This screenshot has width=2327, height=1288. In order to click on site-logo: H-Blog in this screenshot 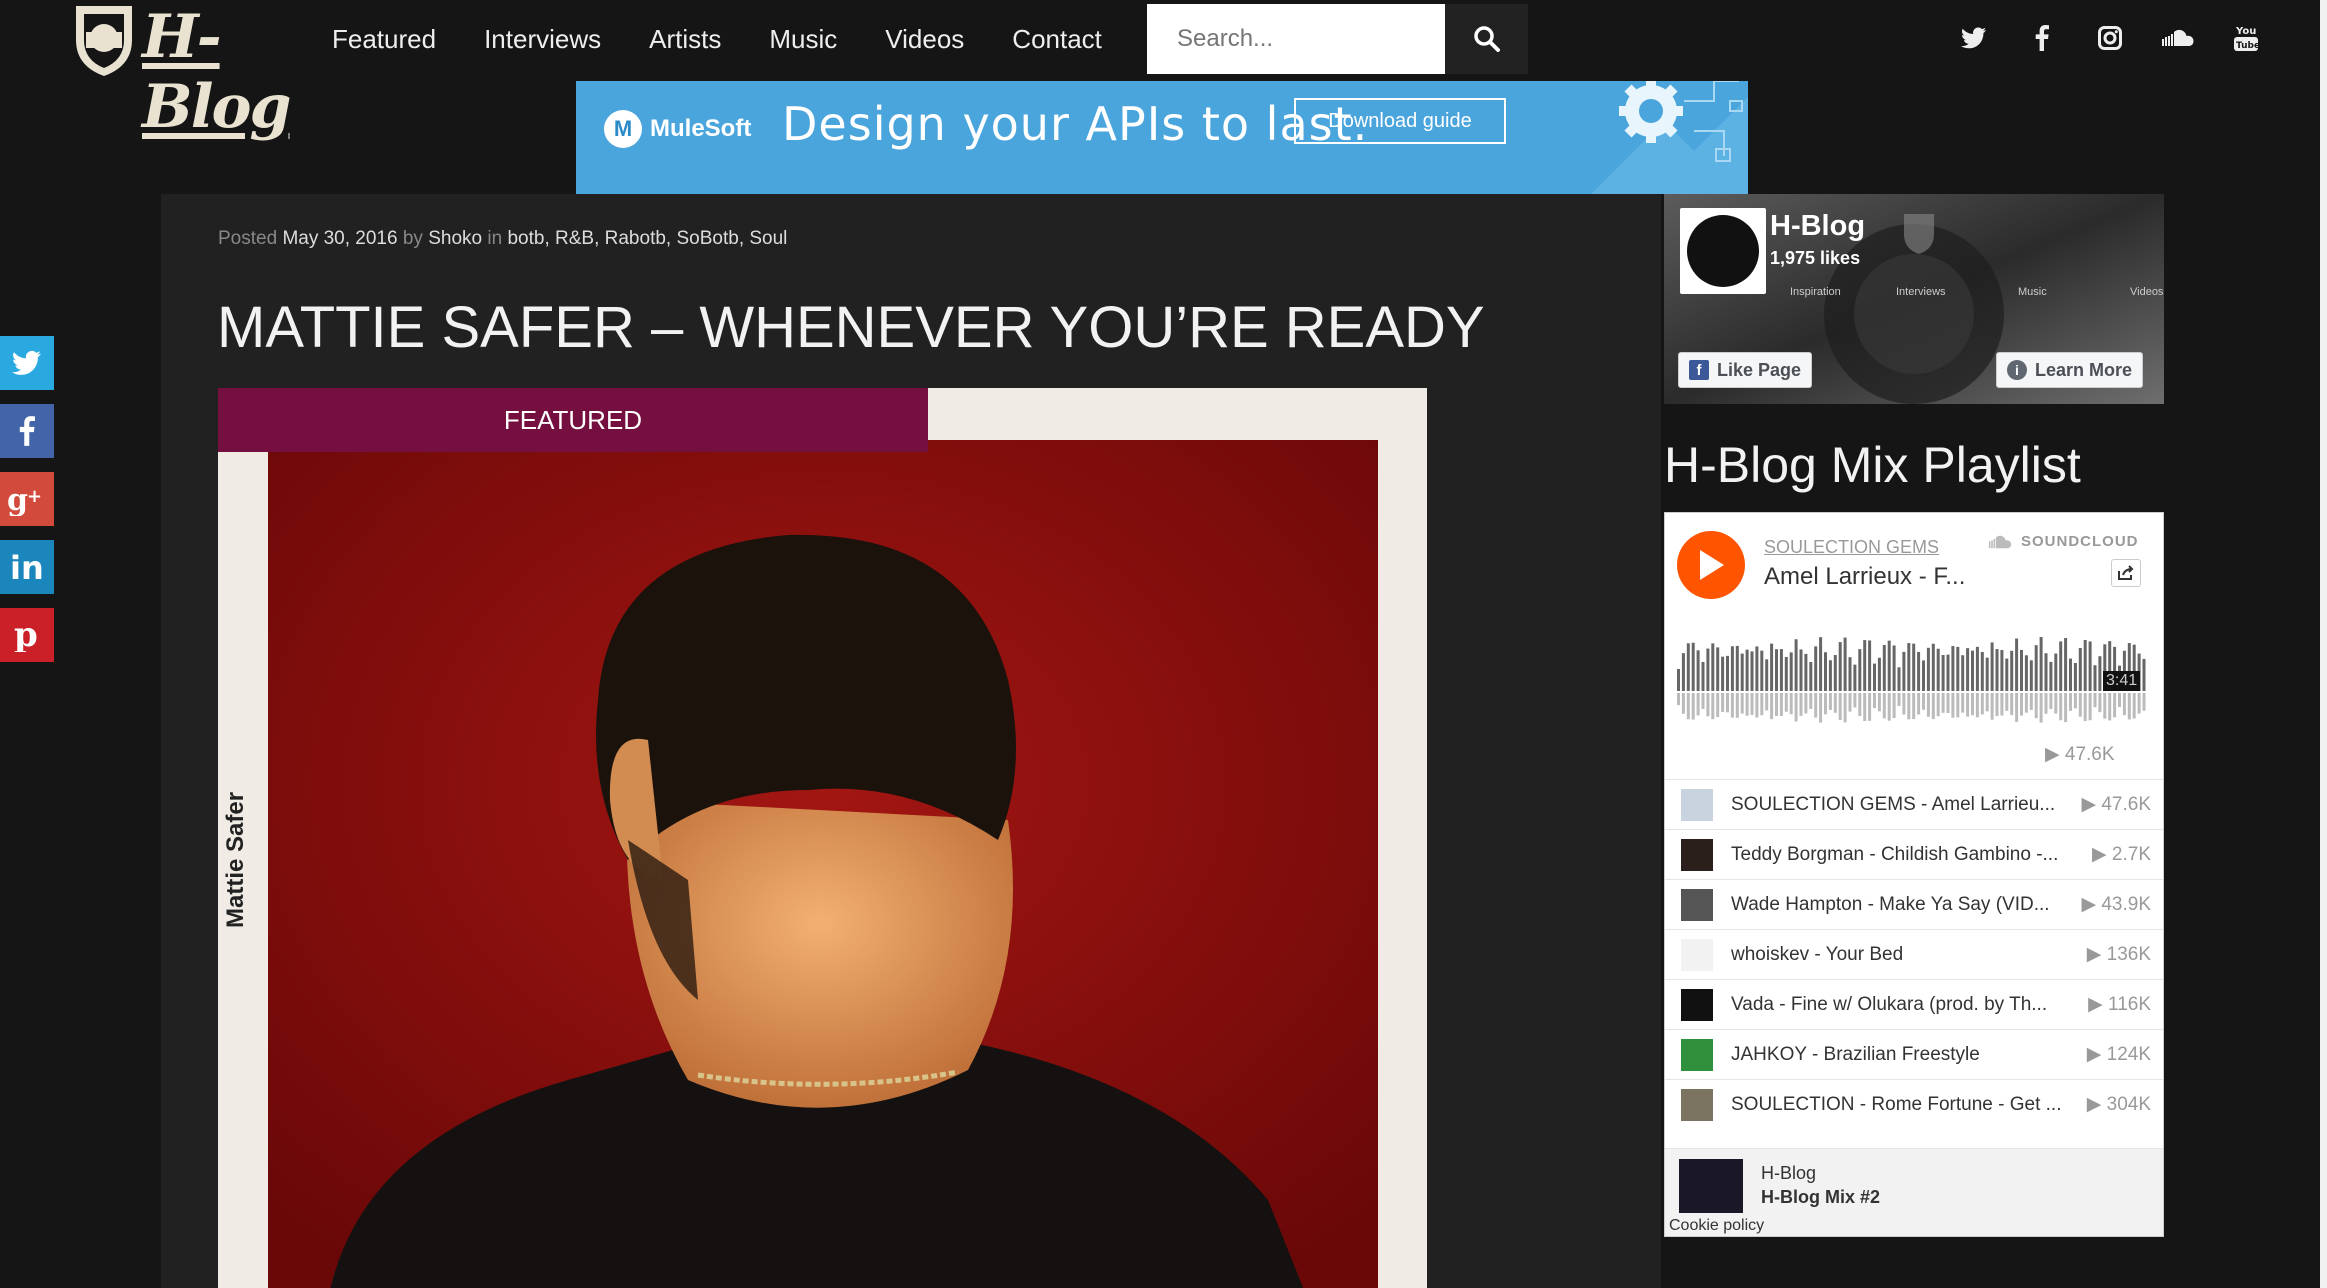, I will do `click(182, 71)`.